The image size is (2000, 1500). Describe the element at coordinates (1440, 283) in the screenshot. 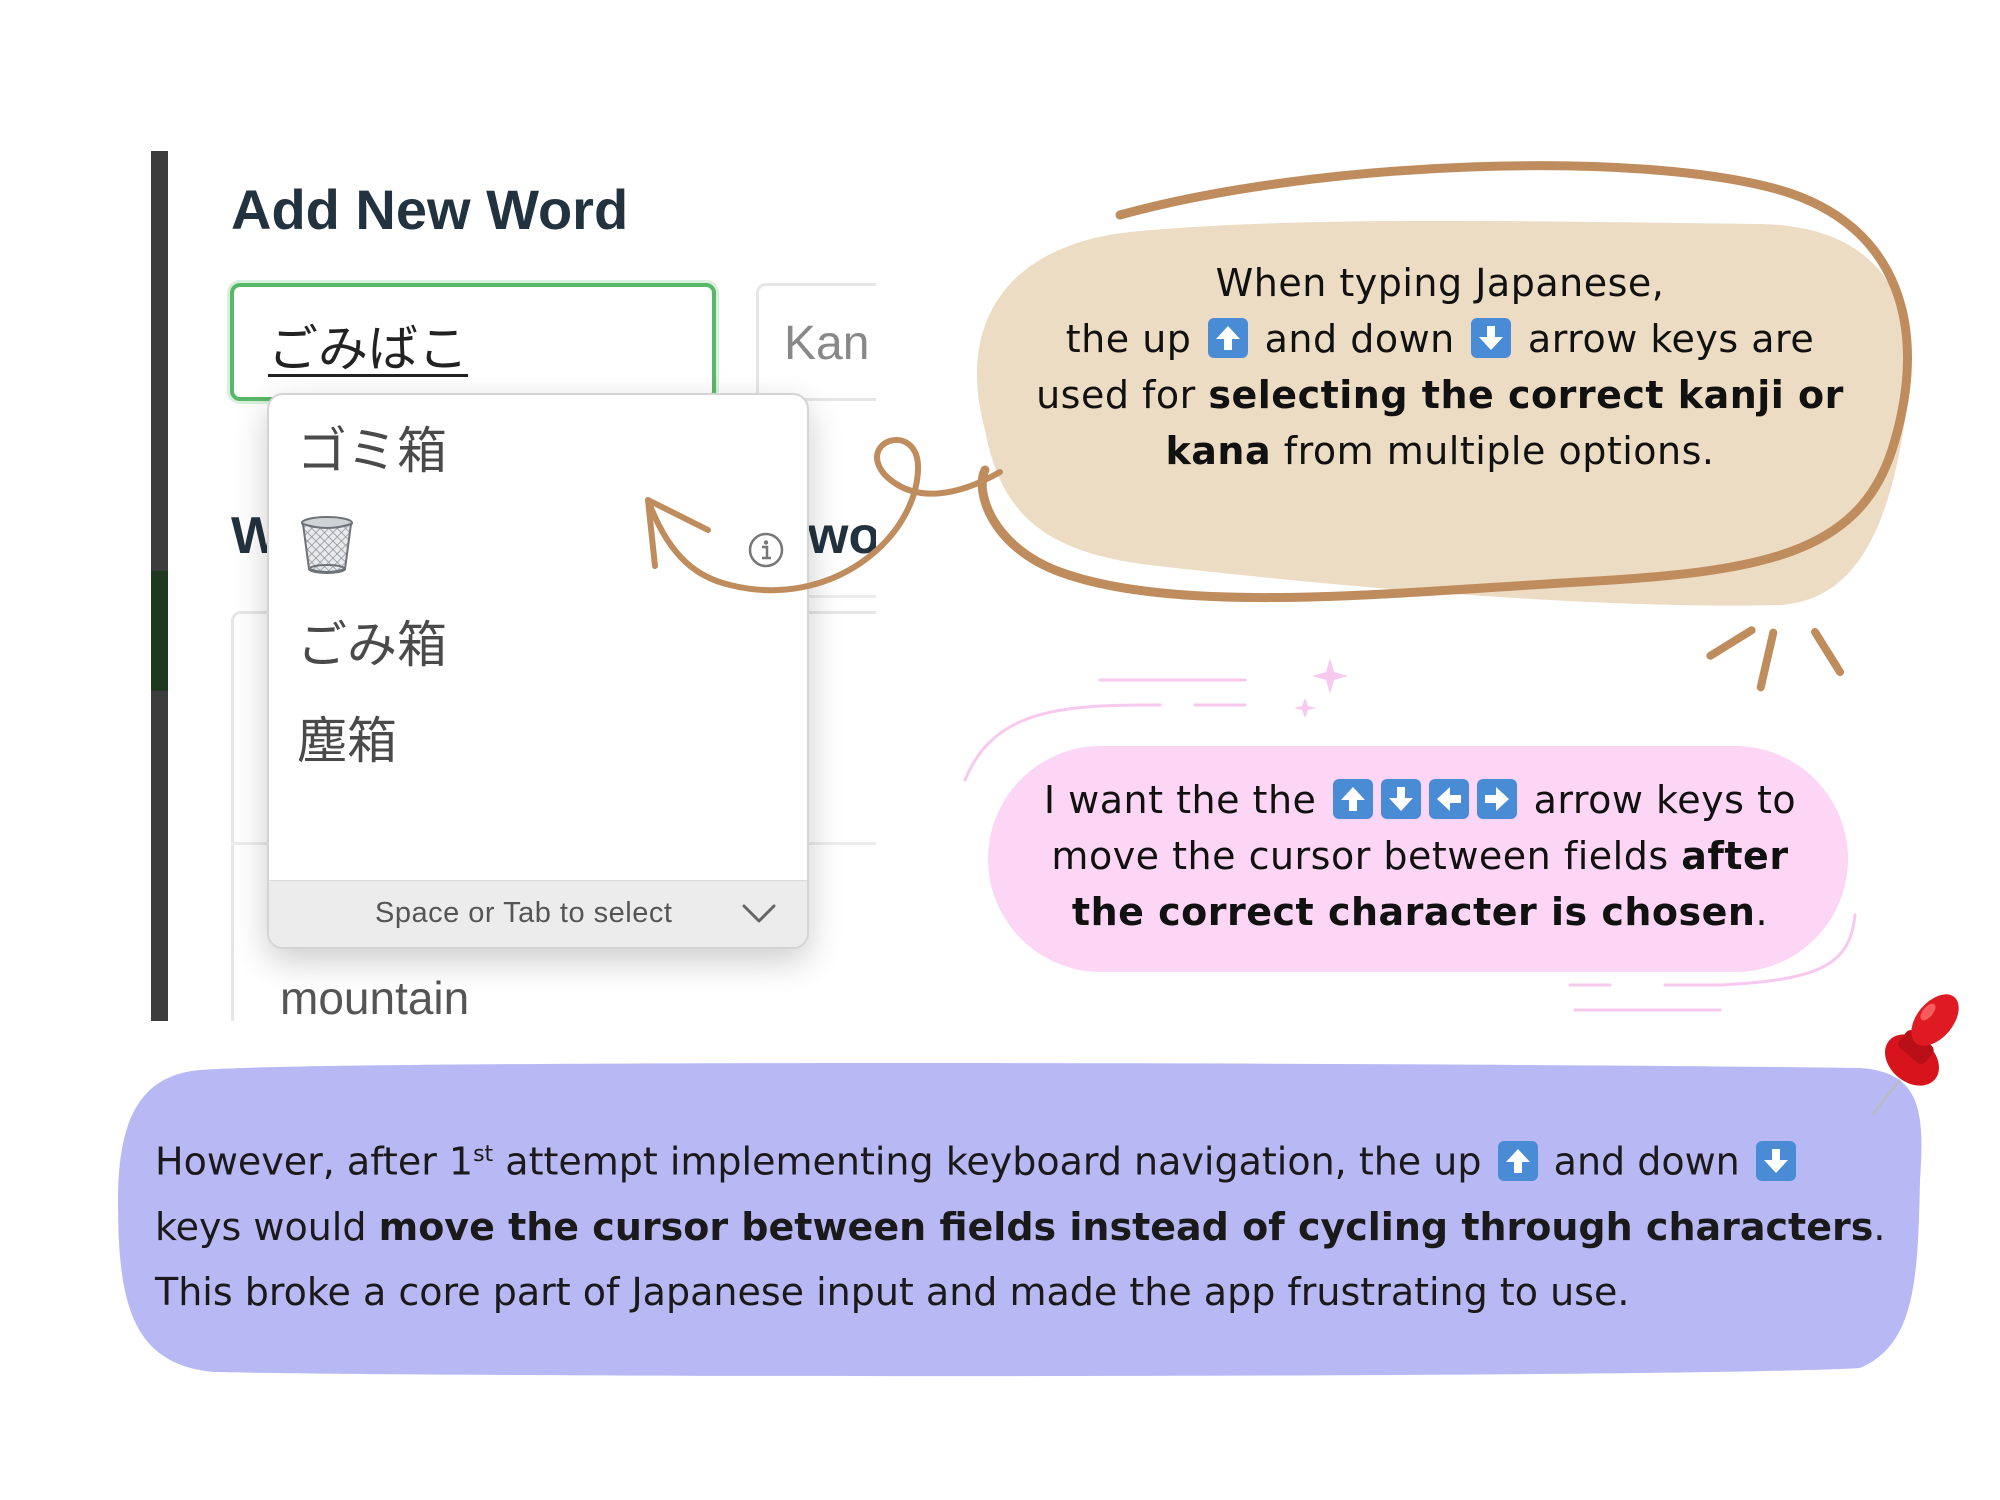

I see `callout-line: When typing Japanese,` at that location.